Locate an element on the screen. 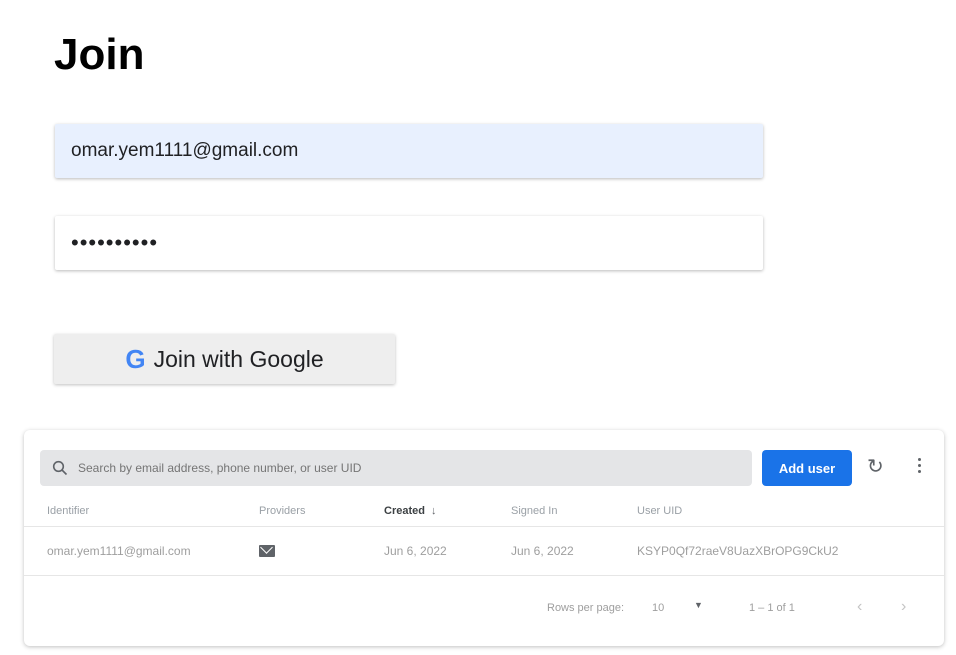 This screenshot has height=655, width=956. column-header-created-label: Created is located at coordinates (404, 511).